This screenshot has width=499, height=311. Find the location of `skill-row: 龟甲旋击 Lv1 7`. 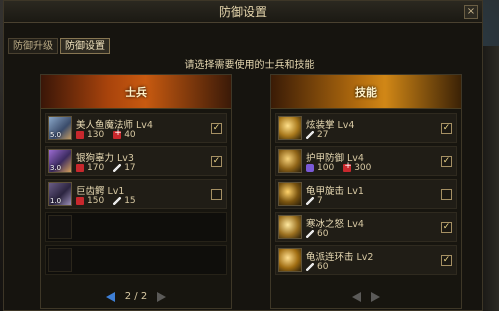

skill-row: 龟甲旋击 Lv1 7 is located at coordinates (366, 194).